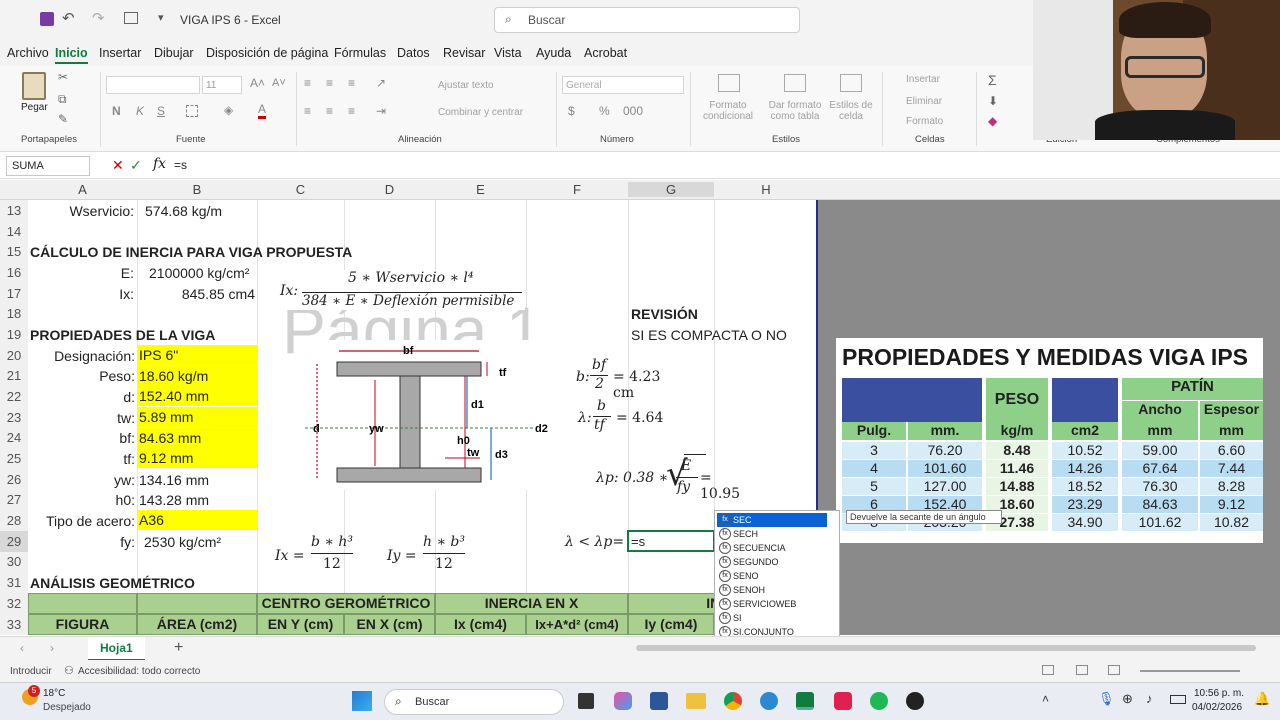  I want to click on clock-time: 10:56 p. m., so click(1219, 693).